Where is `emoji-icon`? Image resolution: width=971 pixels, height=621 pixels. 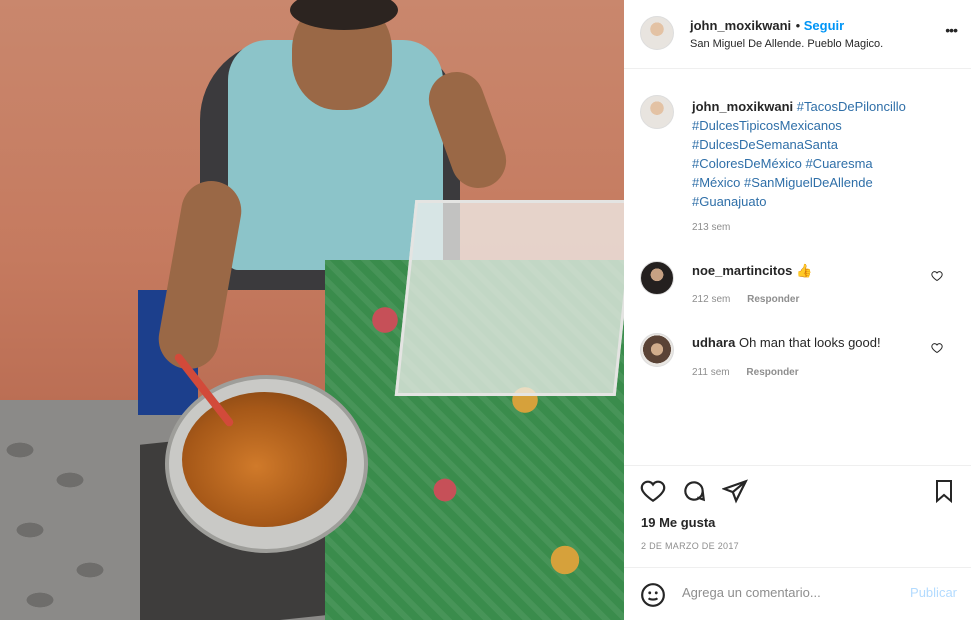 emoji-icon is located at coordinates (653, 595).